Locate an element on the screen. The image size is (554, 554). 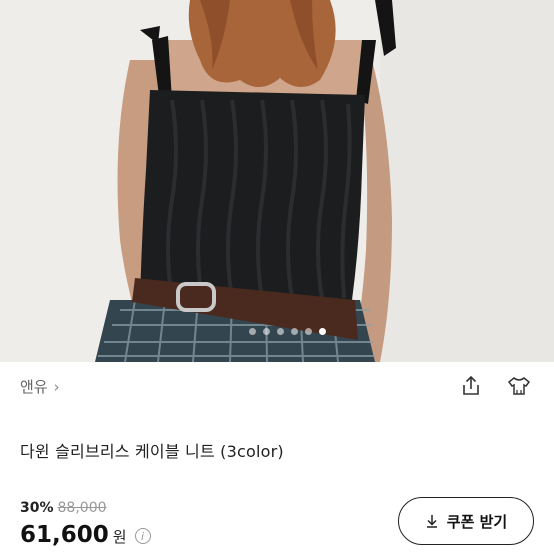
brand-link: 앤유 › is located at coordinates (40, 386).